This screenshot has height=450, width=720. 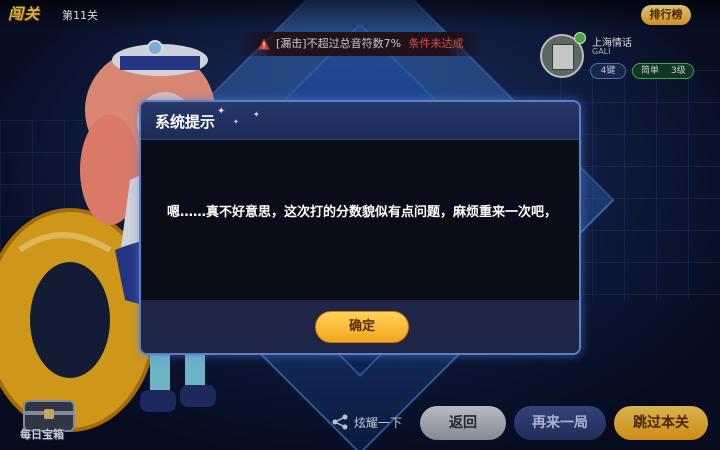 What do you see at coordinates (361, 212) in the screenshot?
I see `dialog-message: 嗯……真不好意思，这次打的分数貌似有点问题，麻烦重来一次吧，` at bounding box center [361, 212].